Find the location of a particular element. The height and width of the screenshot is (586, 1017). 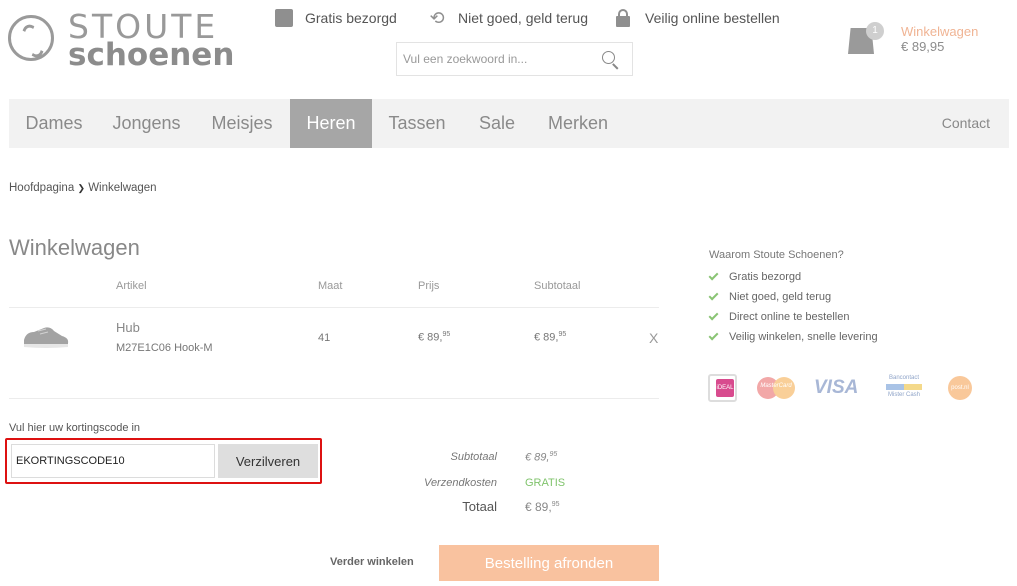

usp-secure-order: Veilig online bestellen is located at coordinates (697, 18).